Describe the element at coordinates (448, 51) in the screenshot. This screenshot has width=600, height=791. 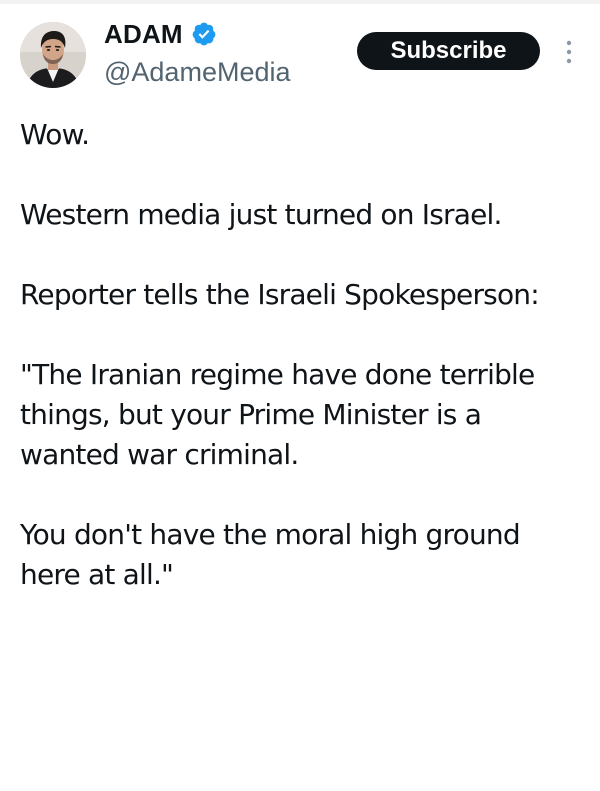
I see `subscribe-button: Subscribe` at that location.